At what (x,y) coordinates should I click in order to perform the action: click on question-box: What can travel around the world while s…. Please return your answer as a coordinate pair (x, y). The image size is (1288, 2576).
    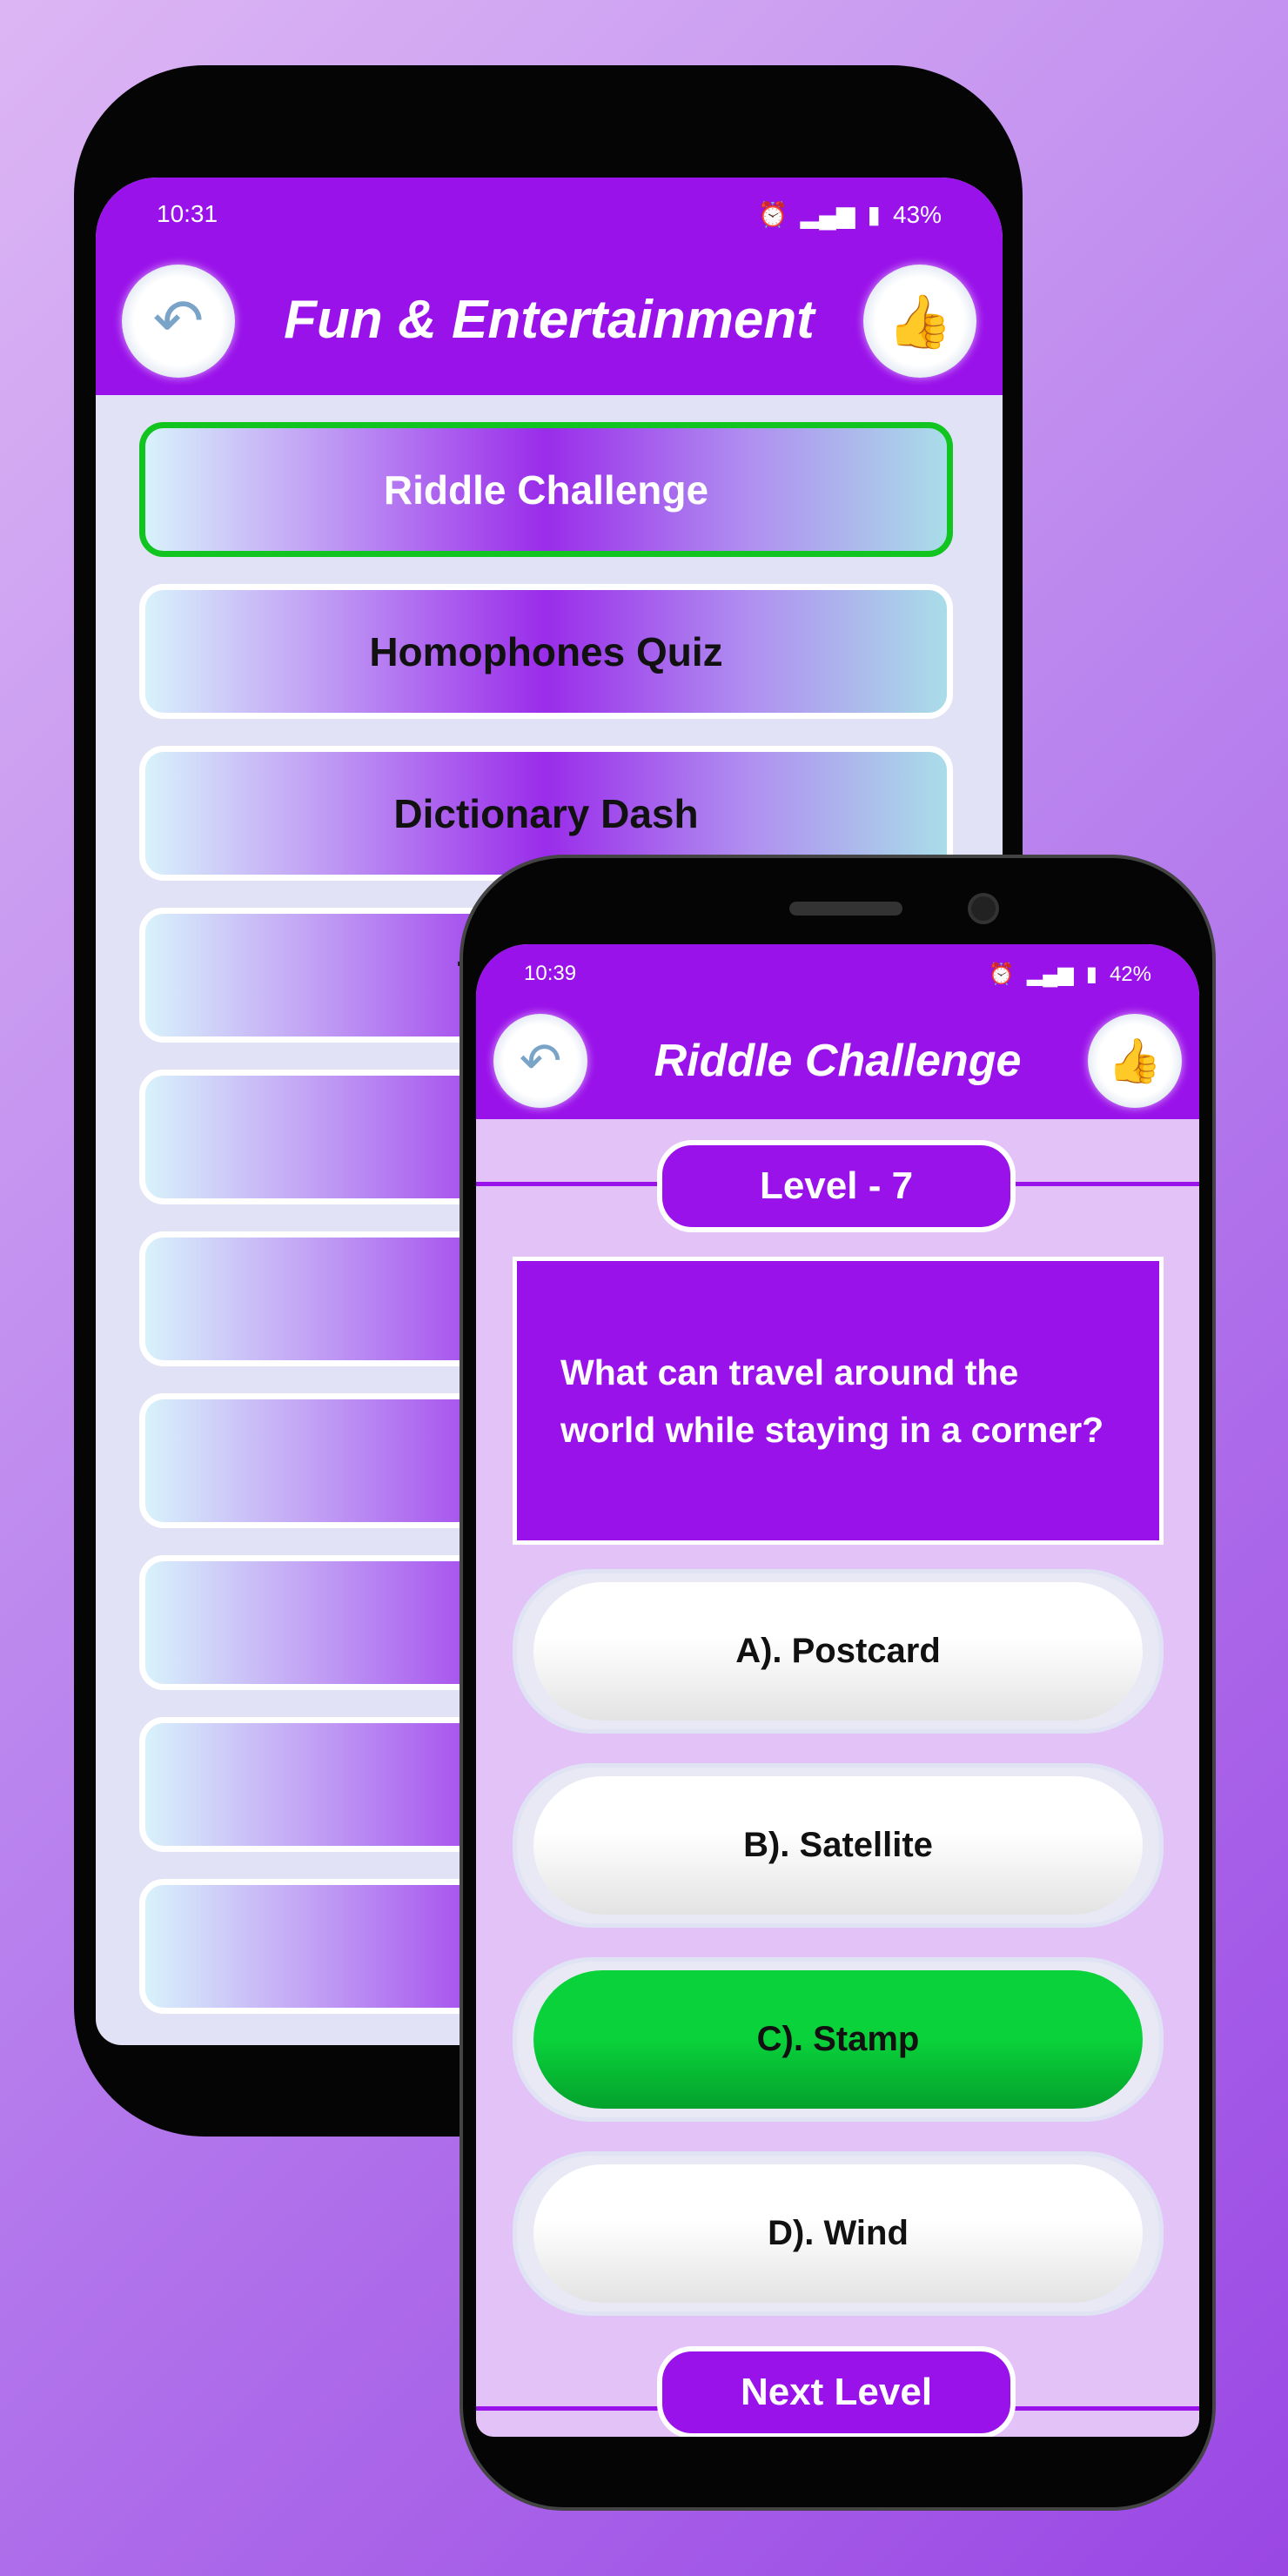
    Looking at the image, I should click on (838, 1401).